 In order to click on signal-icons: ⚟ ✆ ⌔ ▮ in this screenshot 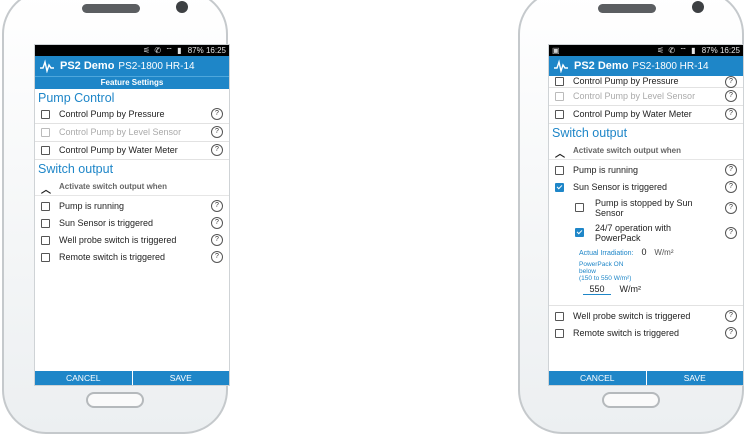, I will do `click(163, 50)`.